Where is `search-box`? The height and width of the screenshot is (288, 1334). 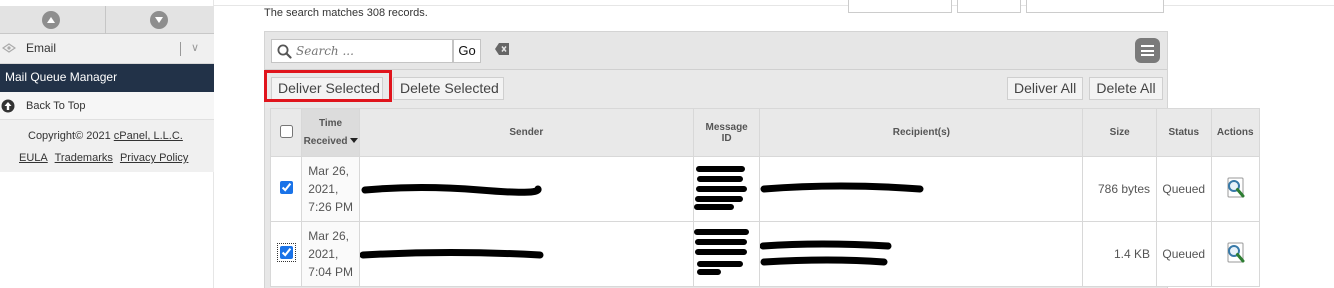 search-box is located at coordinates (362, 51).